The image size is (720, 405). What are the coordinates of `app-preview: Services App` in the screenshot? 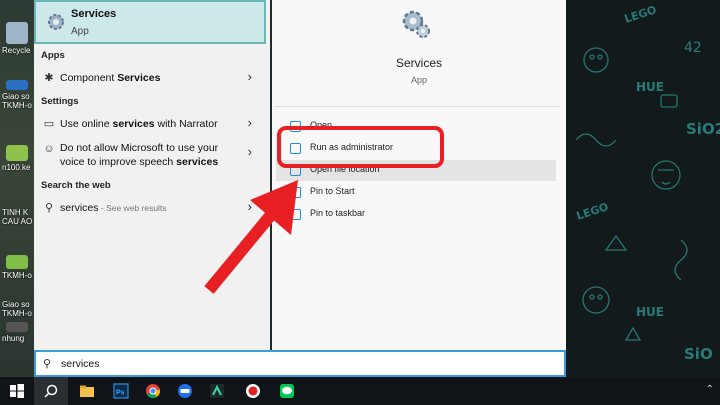 It's located at (419, 53).